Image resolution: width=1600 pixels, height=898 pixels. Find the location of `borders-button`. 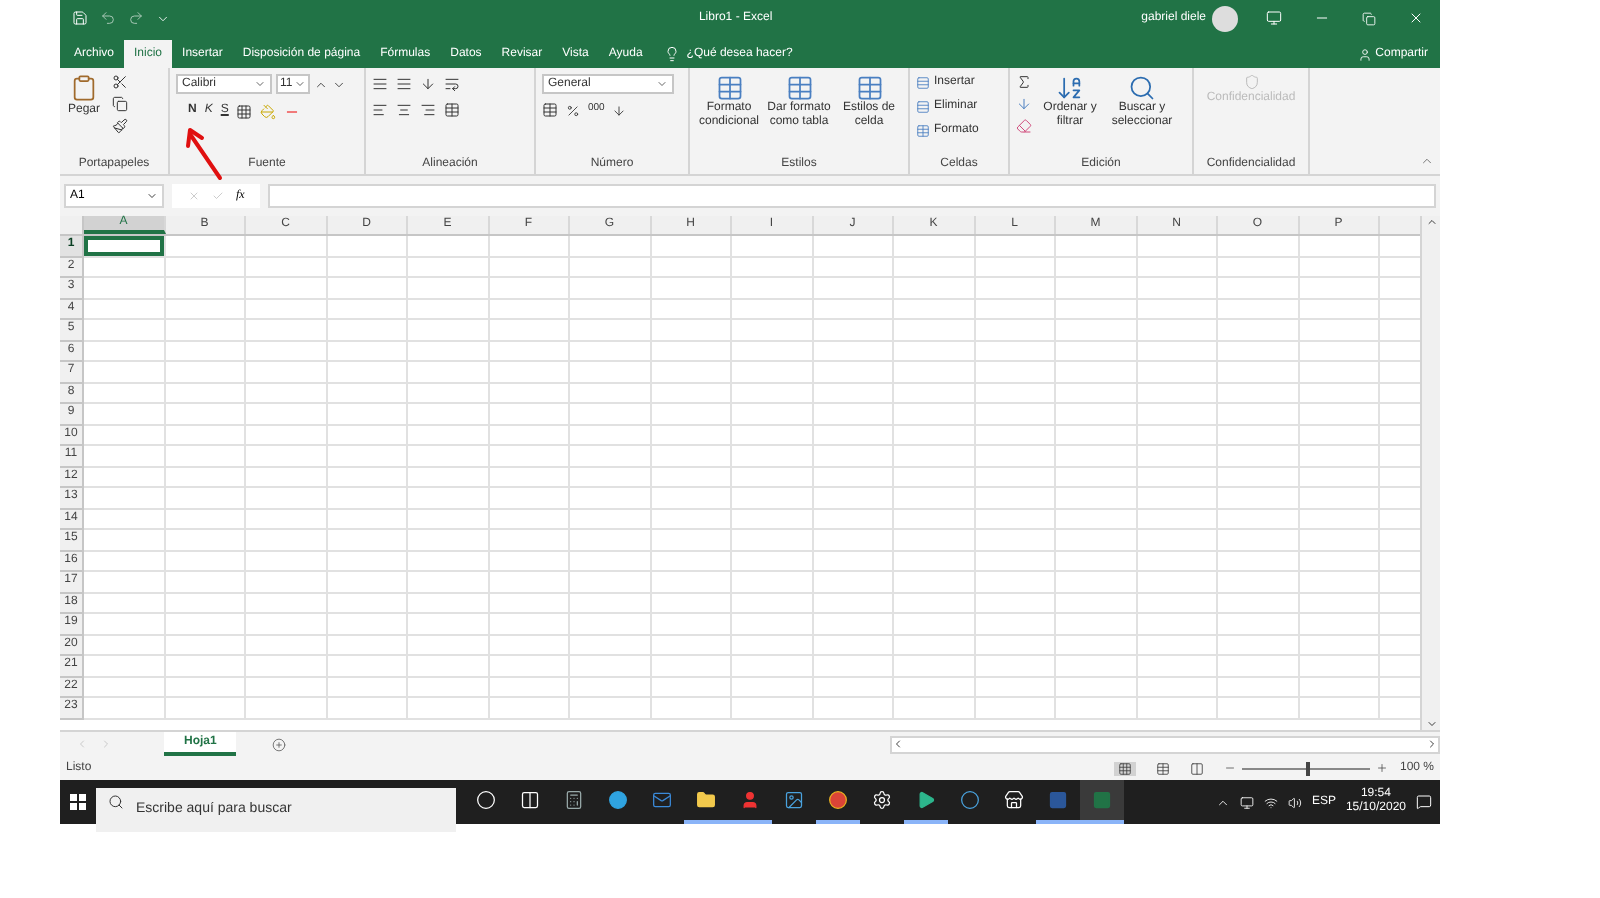

borders-button is located at coordinates (244, 111).